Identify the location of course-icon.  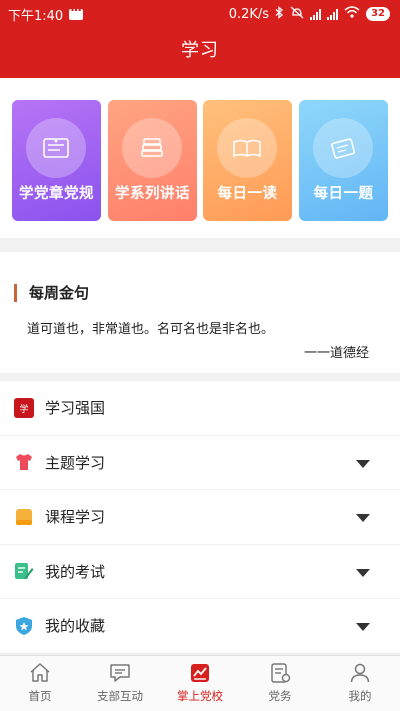
(24, 517).